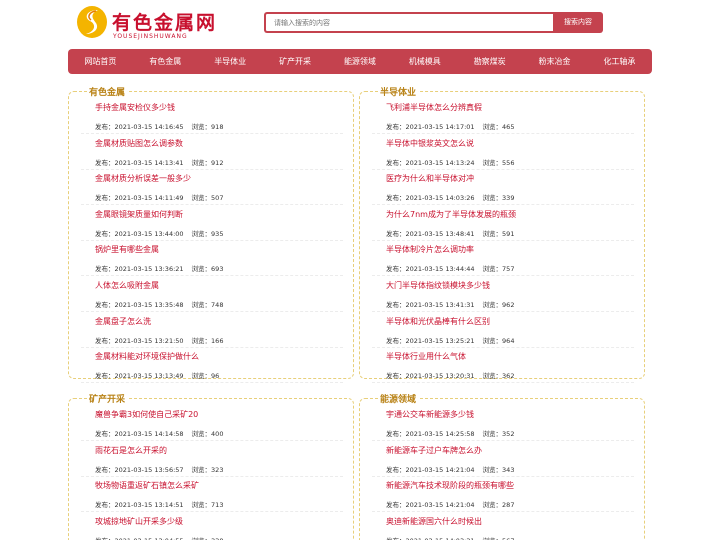 The image size is (720, 540). I want to click on view-count: 287, so click(508, 505).